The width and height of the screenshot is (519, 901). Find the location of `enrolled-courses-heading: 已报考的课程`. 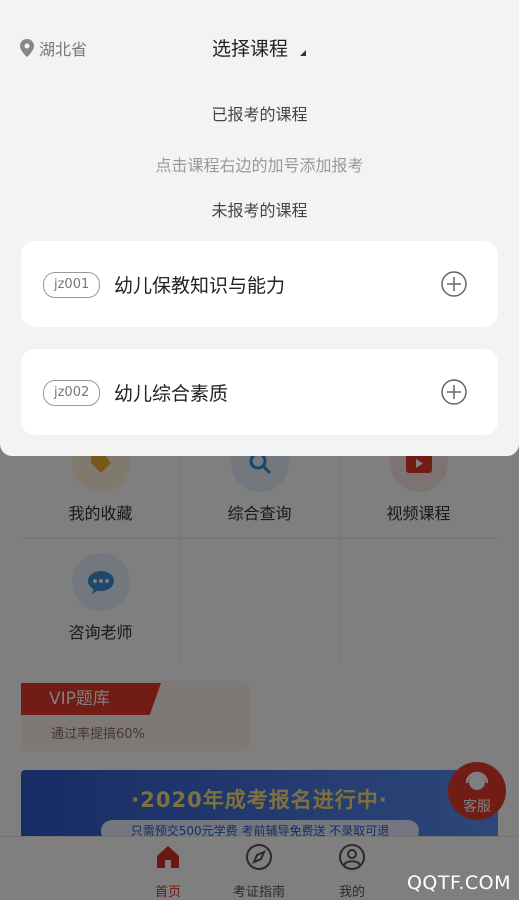

enrolled-courses-heading: 已报考的课程 is located at coordinates (259, 114).